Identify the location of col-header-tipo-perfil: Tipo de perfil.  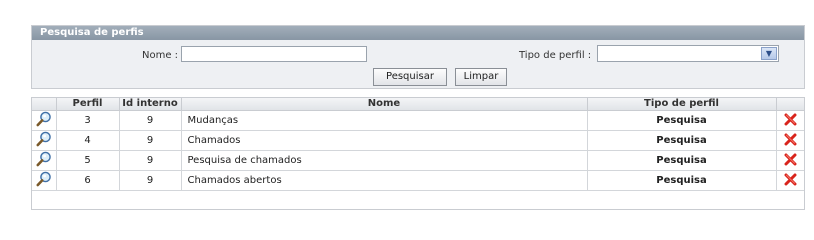
(682, 104).